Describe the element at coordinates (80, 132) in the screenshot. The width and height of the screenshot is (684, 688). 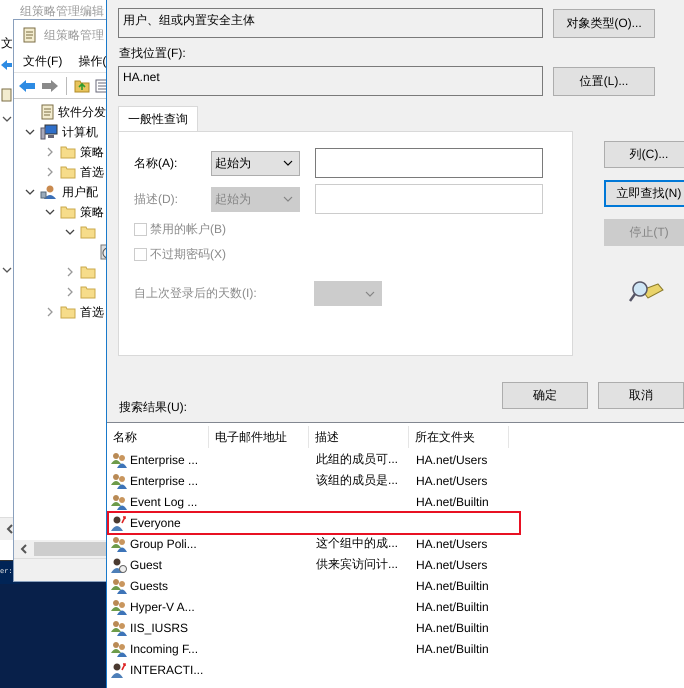
I see `tree-item: 计算机` at that location.